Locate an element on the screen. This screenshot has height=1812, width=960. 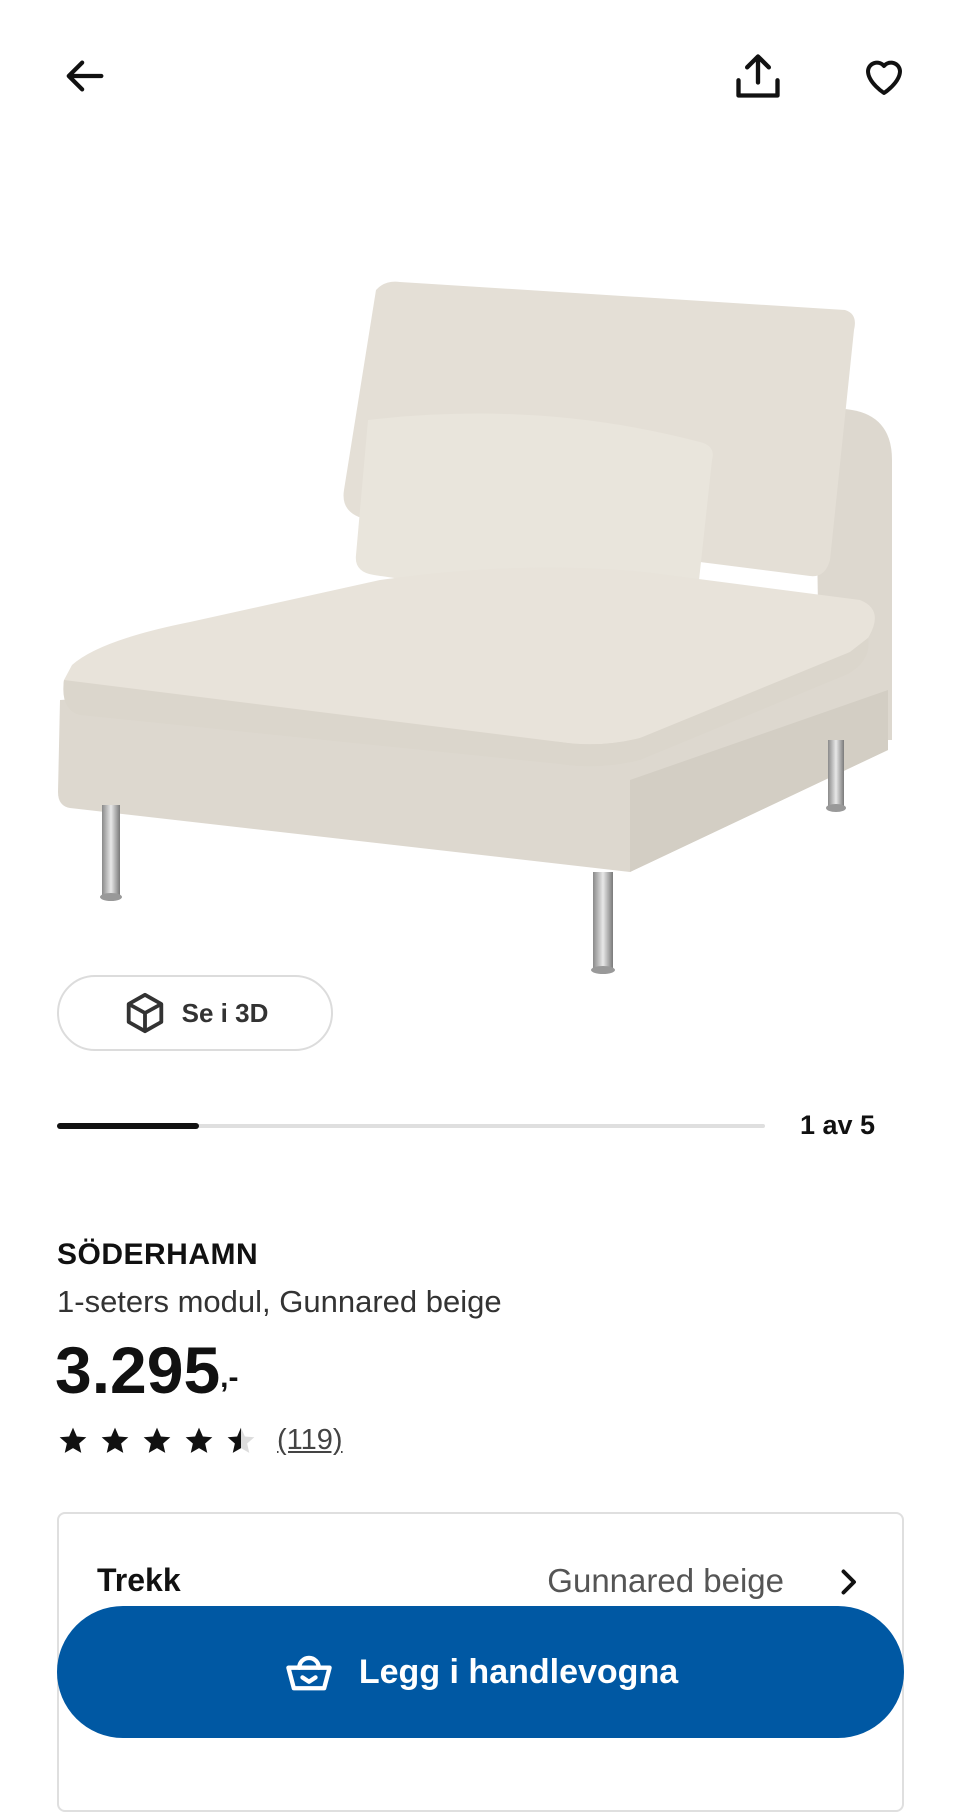
heart-outline-icon is located at coordinates (884, 77).